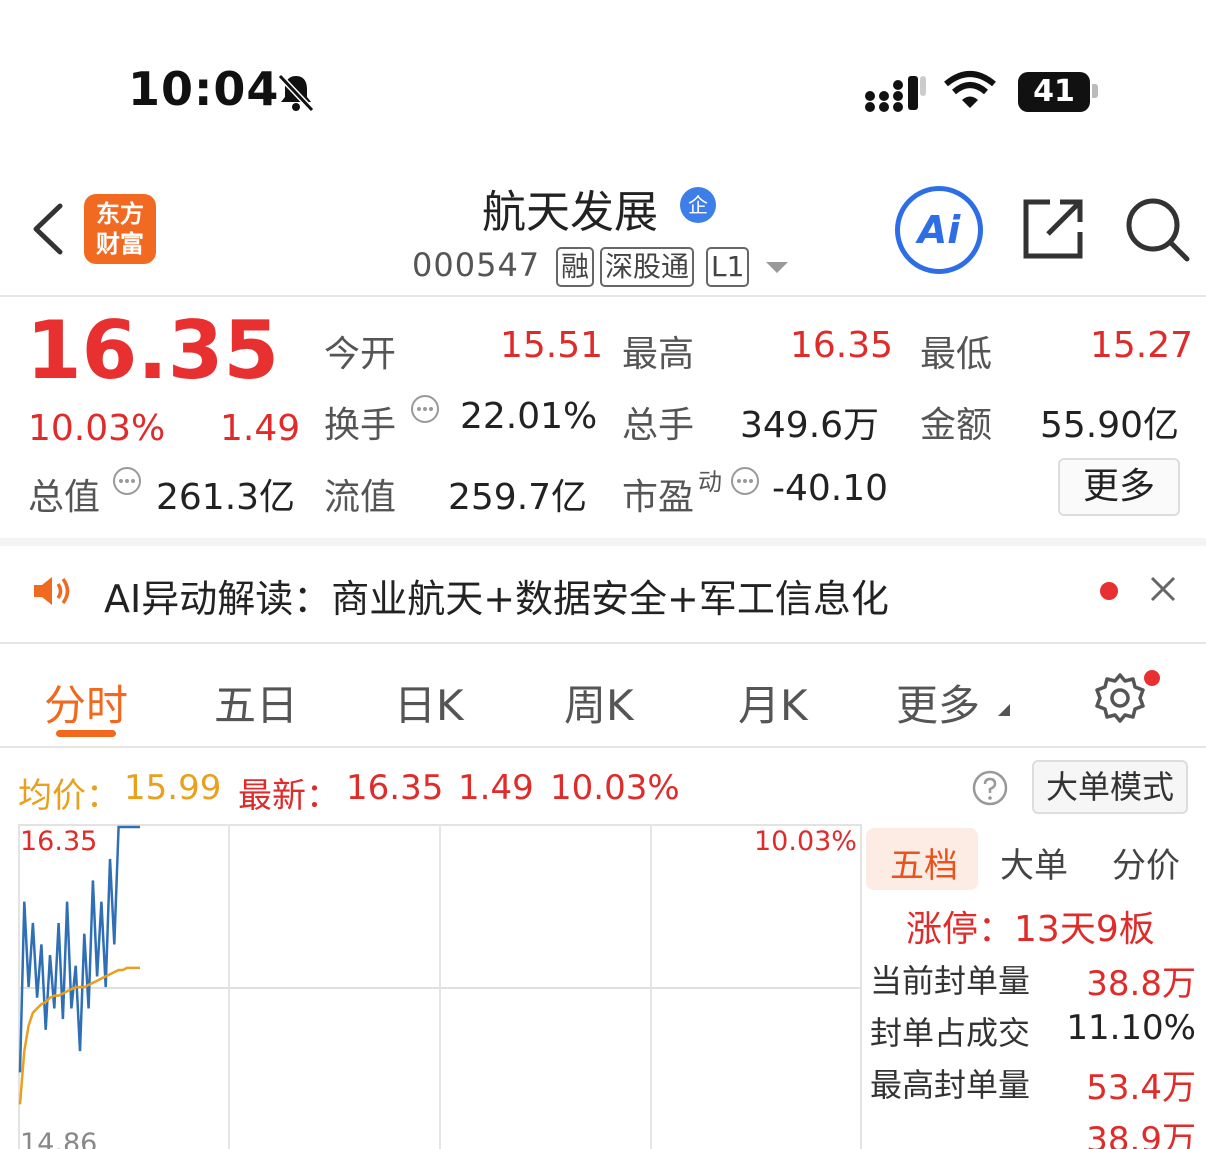  I want to click on tab-weekly-k: 周K, so click(599, 702).